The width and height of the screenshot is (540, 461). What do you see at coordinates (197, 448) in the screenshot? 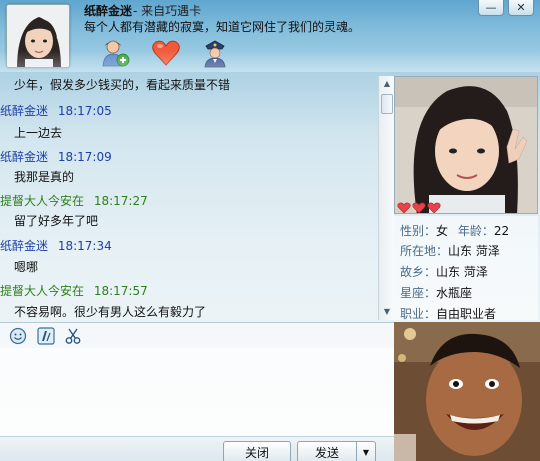
I see `bottom-bar: 关闭 发送 ▼` at bounding box center [197, 448].